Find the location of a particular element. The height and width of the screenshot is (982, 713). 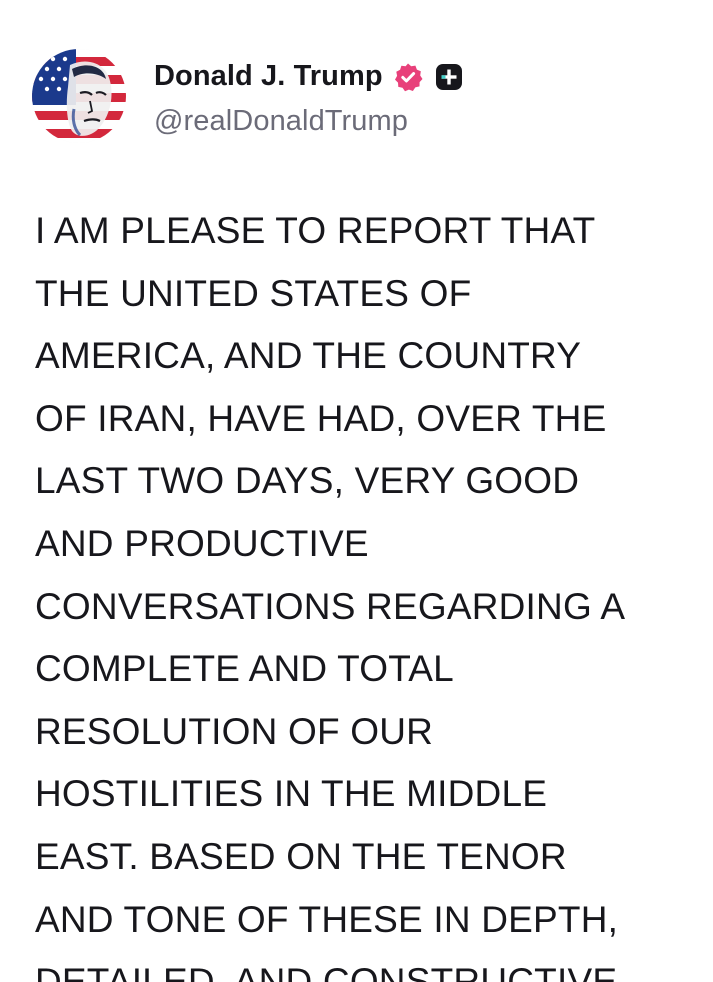

verified-badge-icon is located at coordinates (408, 77).